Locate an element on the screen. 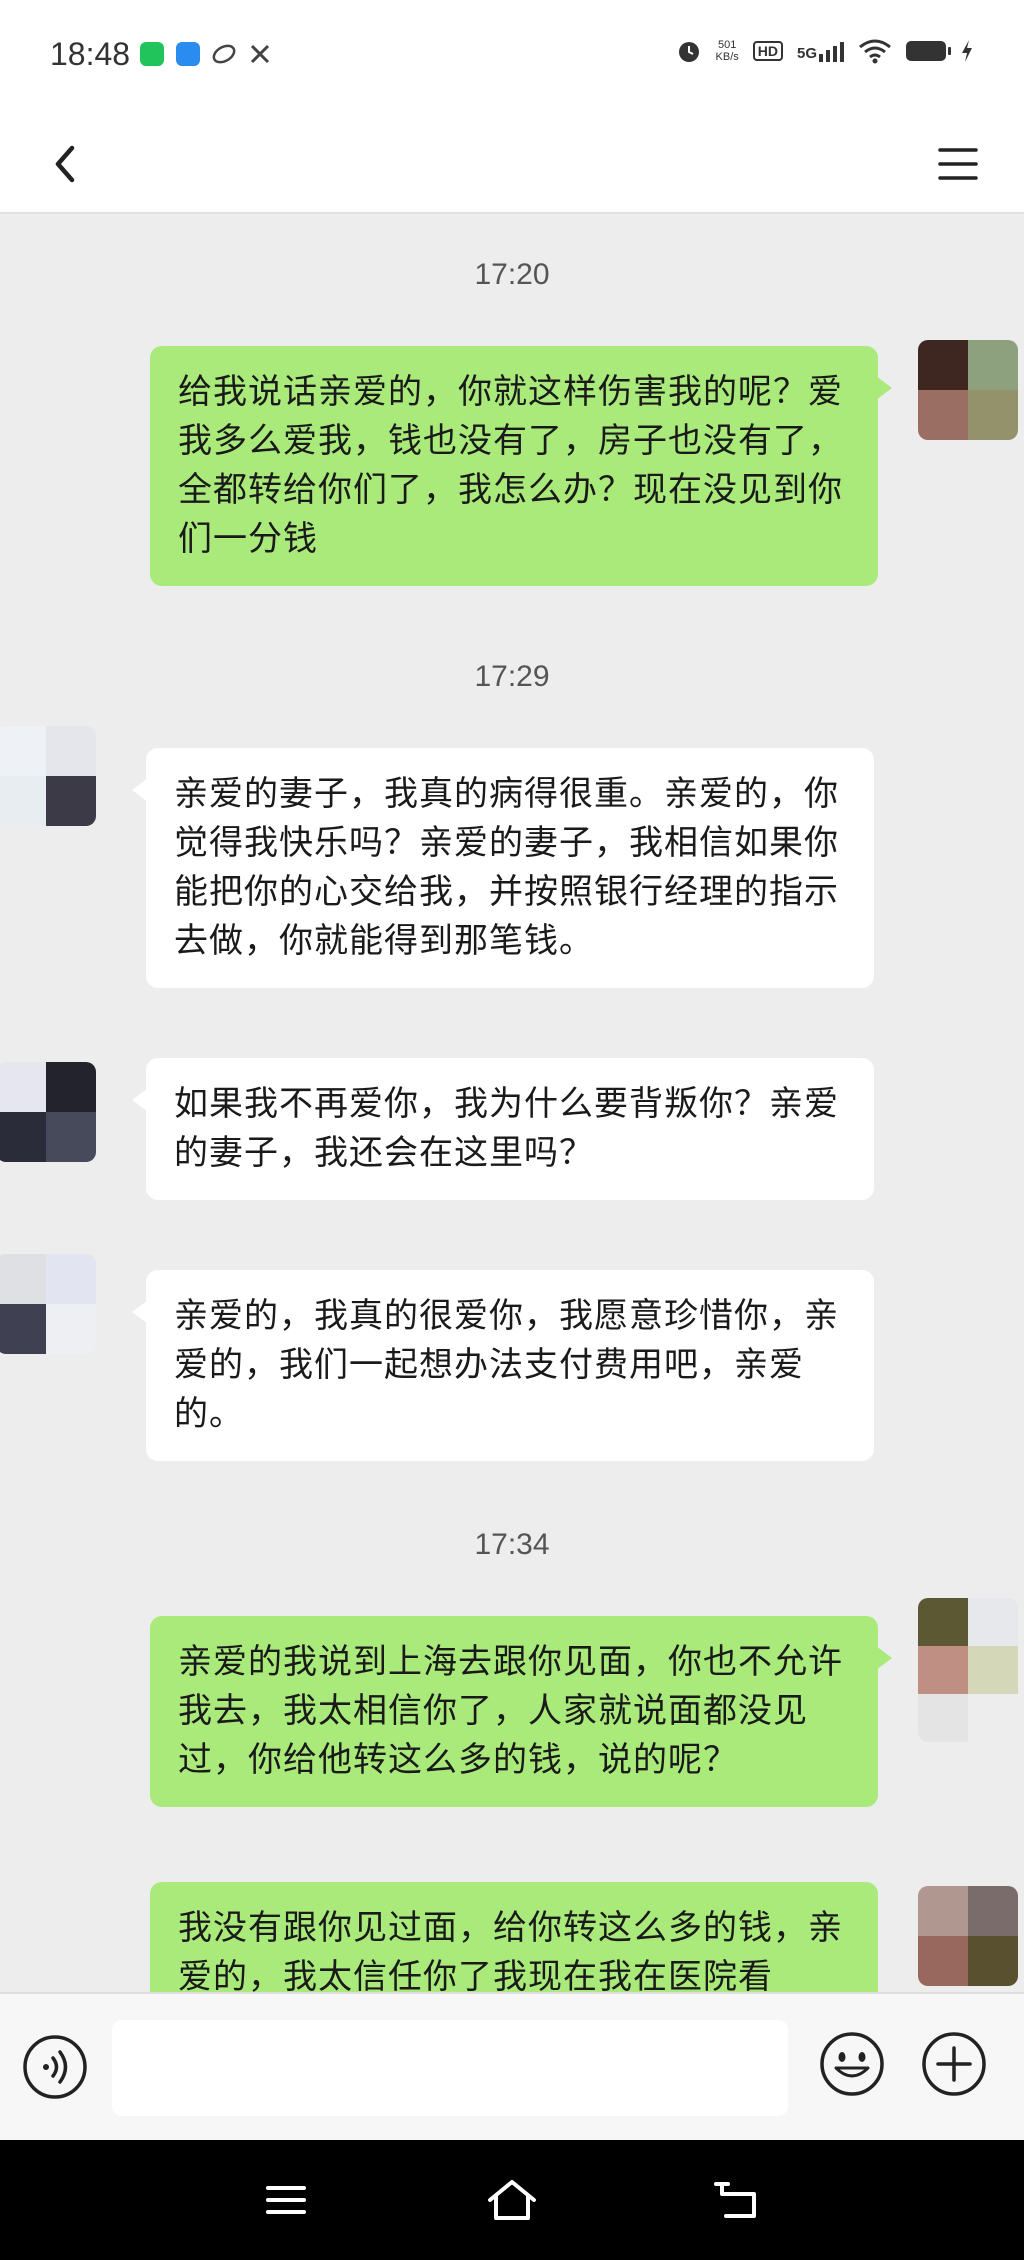 The image size is (1024, 2260). wifi-icon is located at coordinates (875, 51).